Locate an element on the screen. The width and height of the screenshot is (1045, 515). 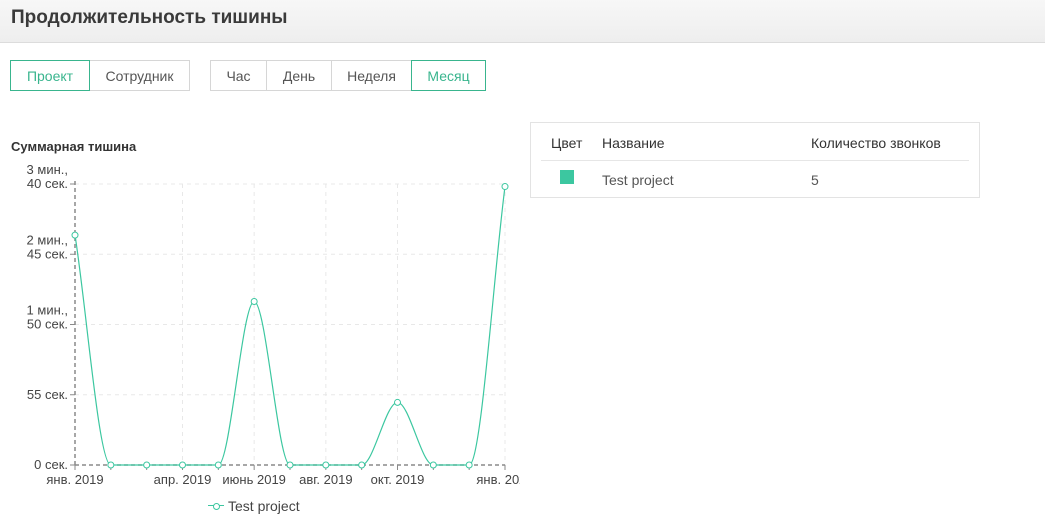
tab-project: Проект is located at coordinates (50, 75).